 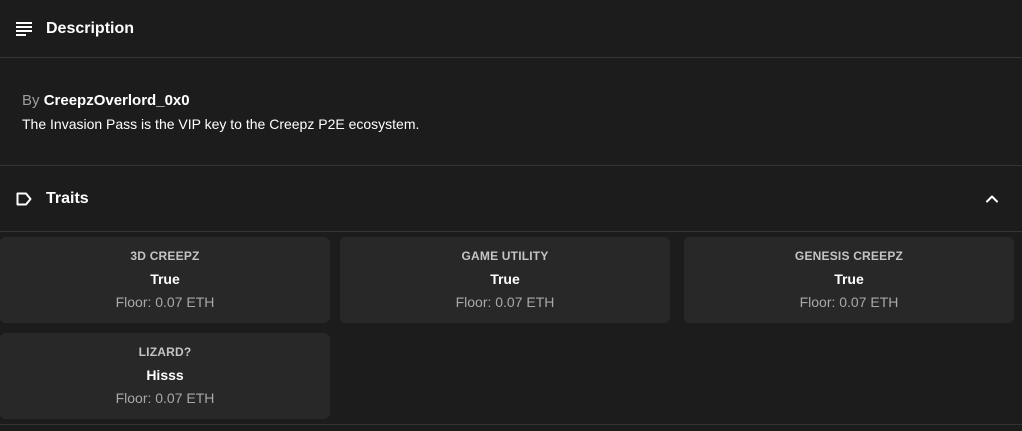 I want to click on trait-type: GENESIS CREEPZ, so click(x=849, y=256).